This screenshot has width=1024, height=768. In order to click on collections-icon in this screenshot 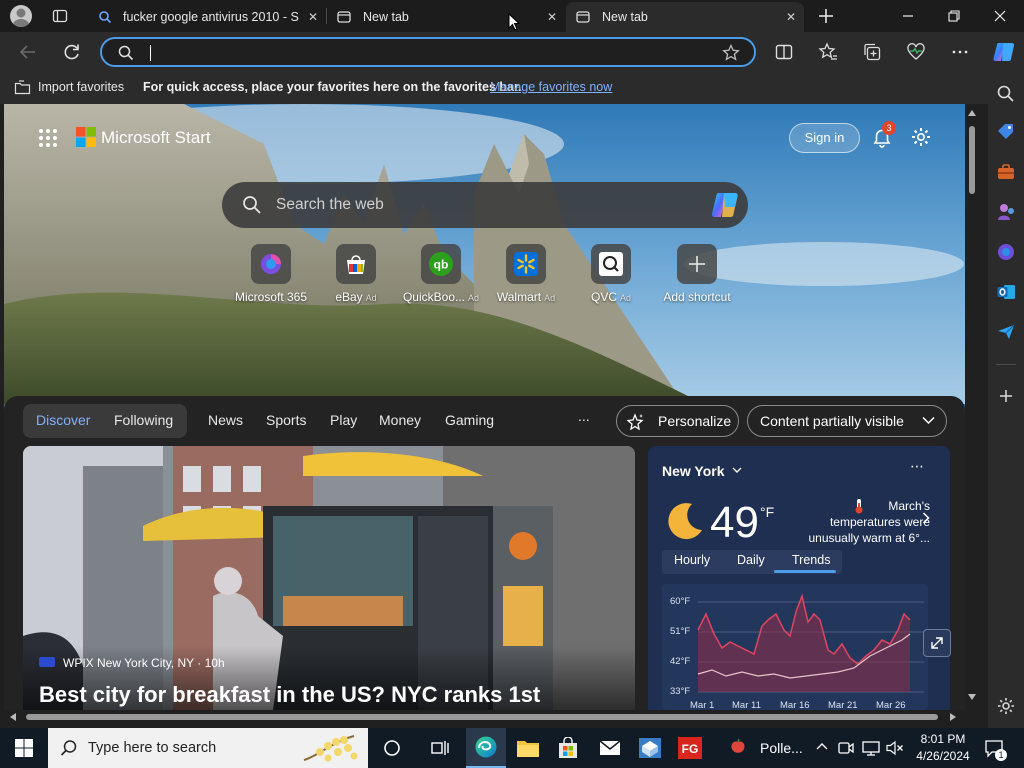, I will do `click(872, 52)`.